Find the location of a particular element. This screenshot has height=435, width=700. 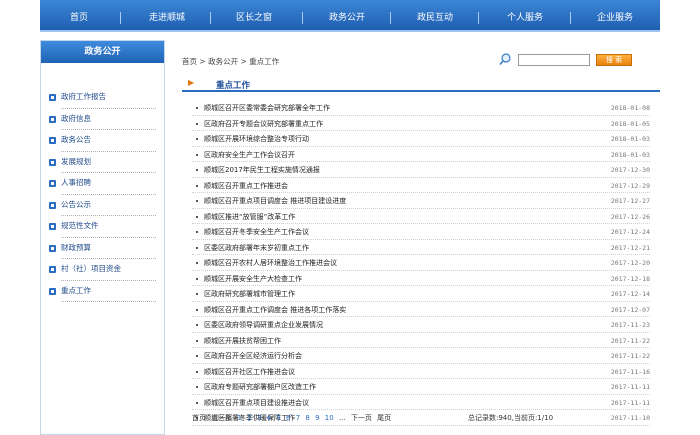

search-input is located at coordinates (554, 60).